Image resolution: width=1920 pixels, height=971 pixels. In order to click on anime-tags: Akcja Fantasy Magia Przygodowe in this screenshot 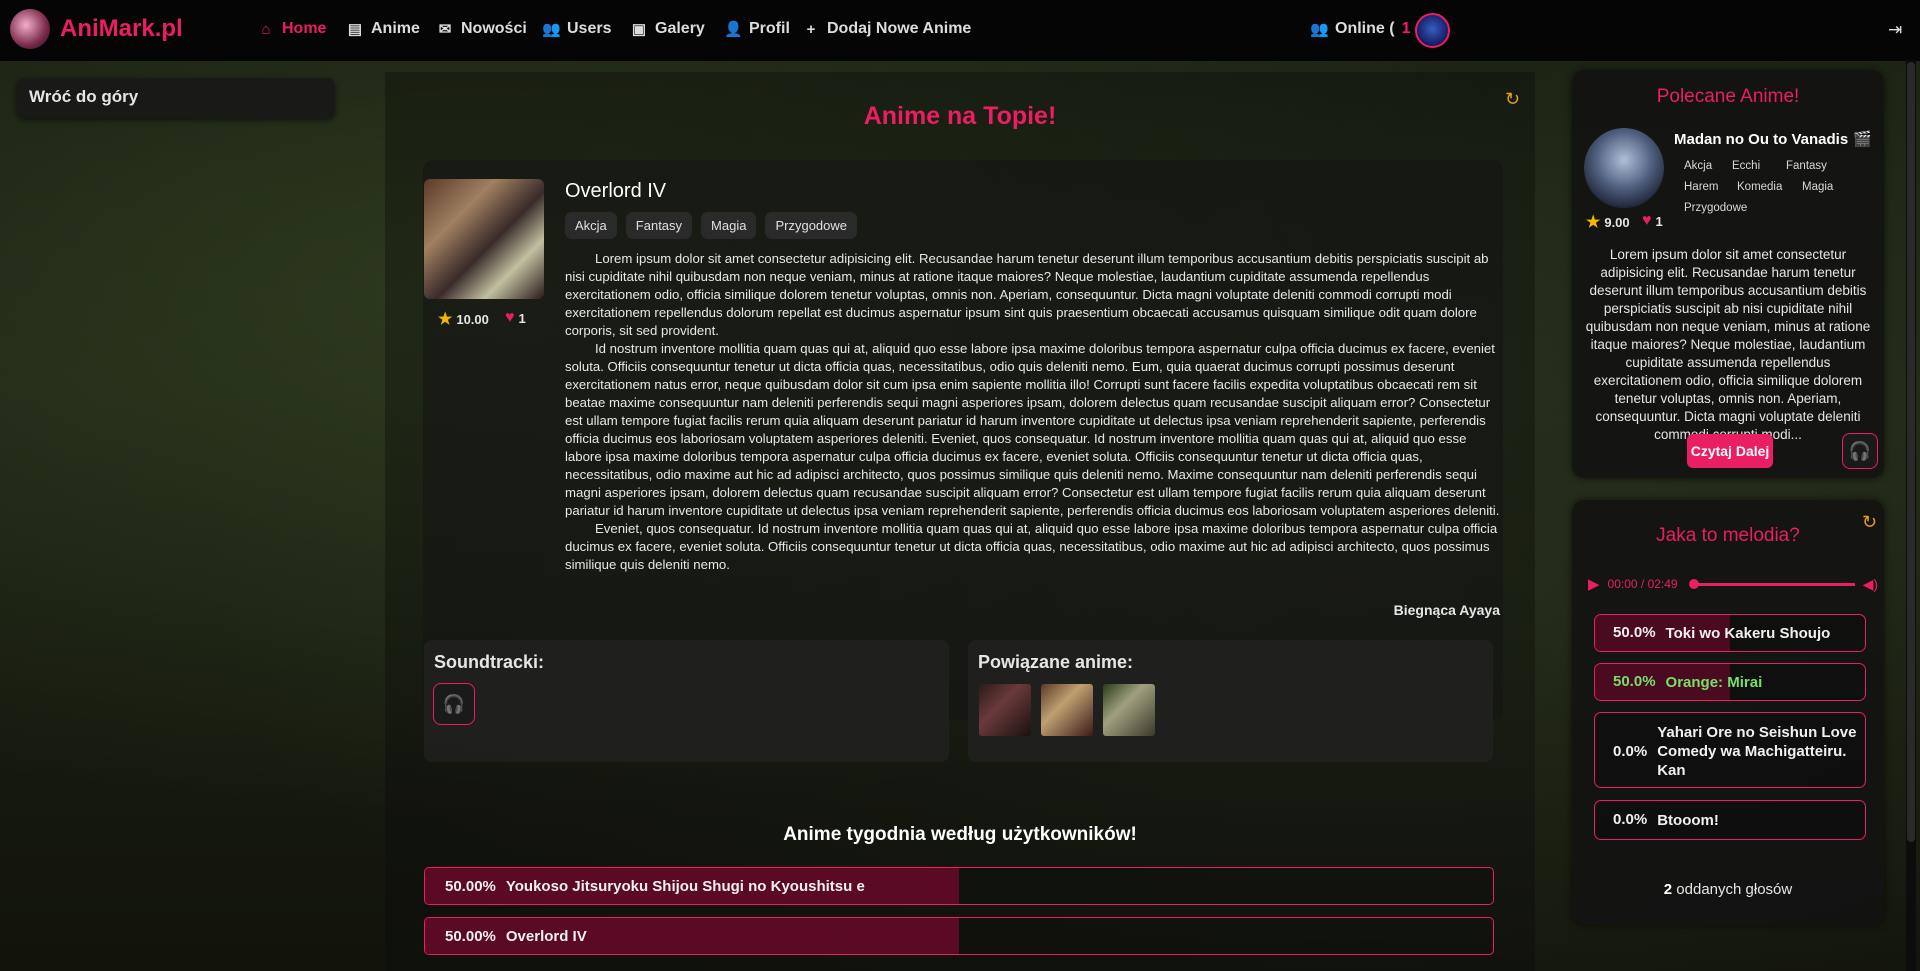, I will do `click(711, 225)`.